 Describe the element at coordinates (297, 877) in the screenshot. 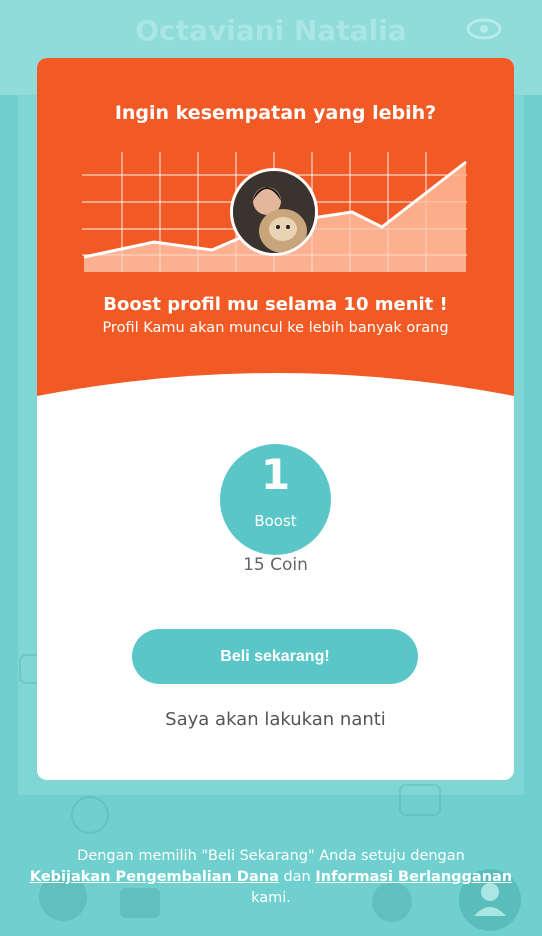

I see `terms-middle: dan` at that location.